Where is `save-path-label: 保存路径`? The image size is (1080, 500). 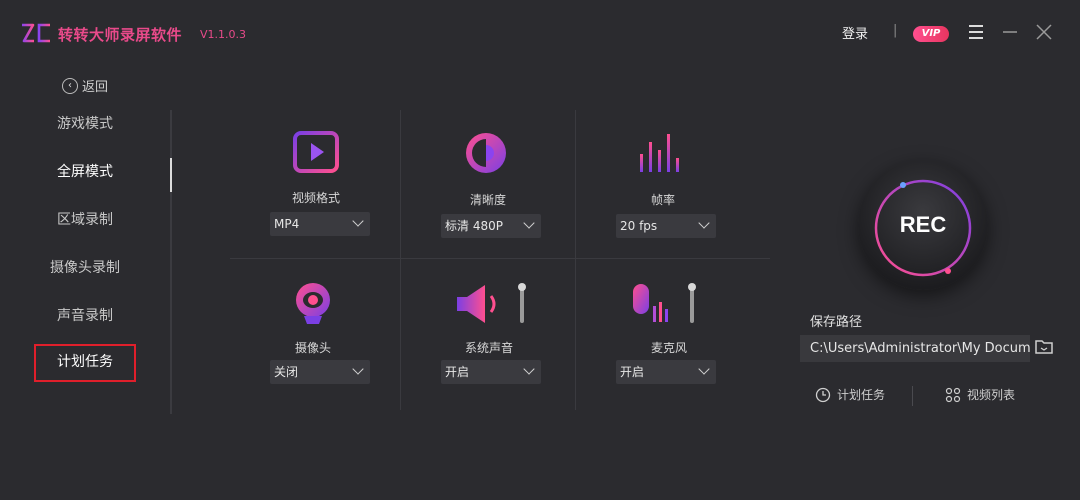
save-path-label: 保存路径 is located at coordinates (836, 322).